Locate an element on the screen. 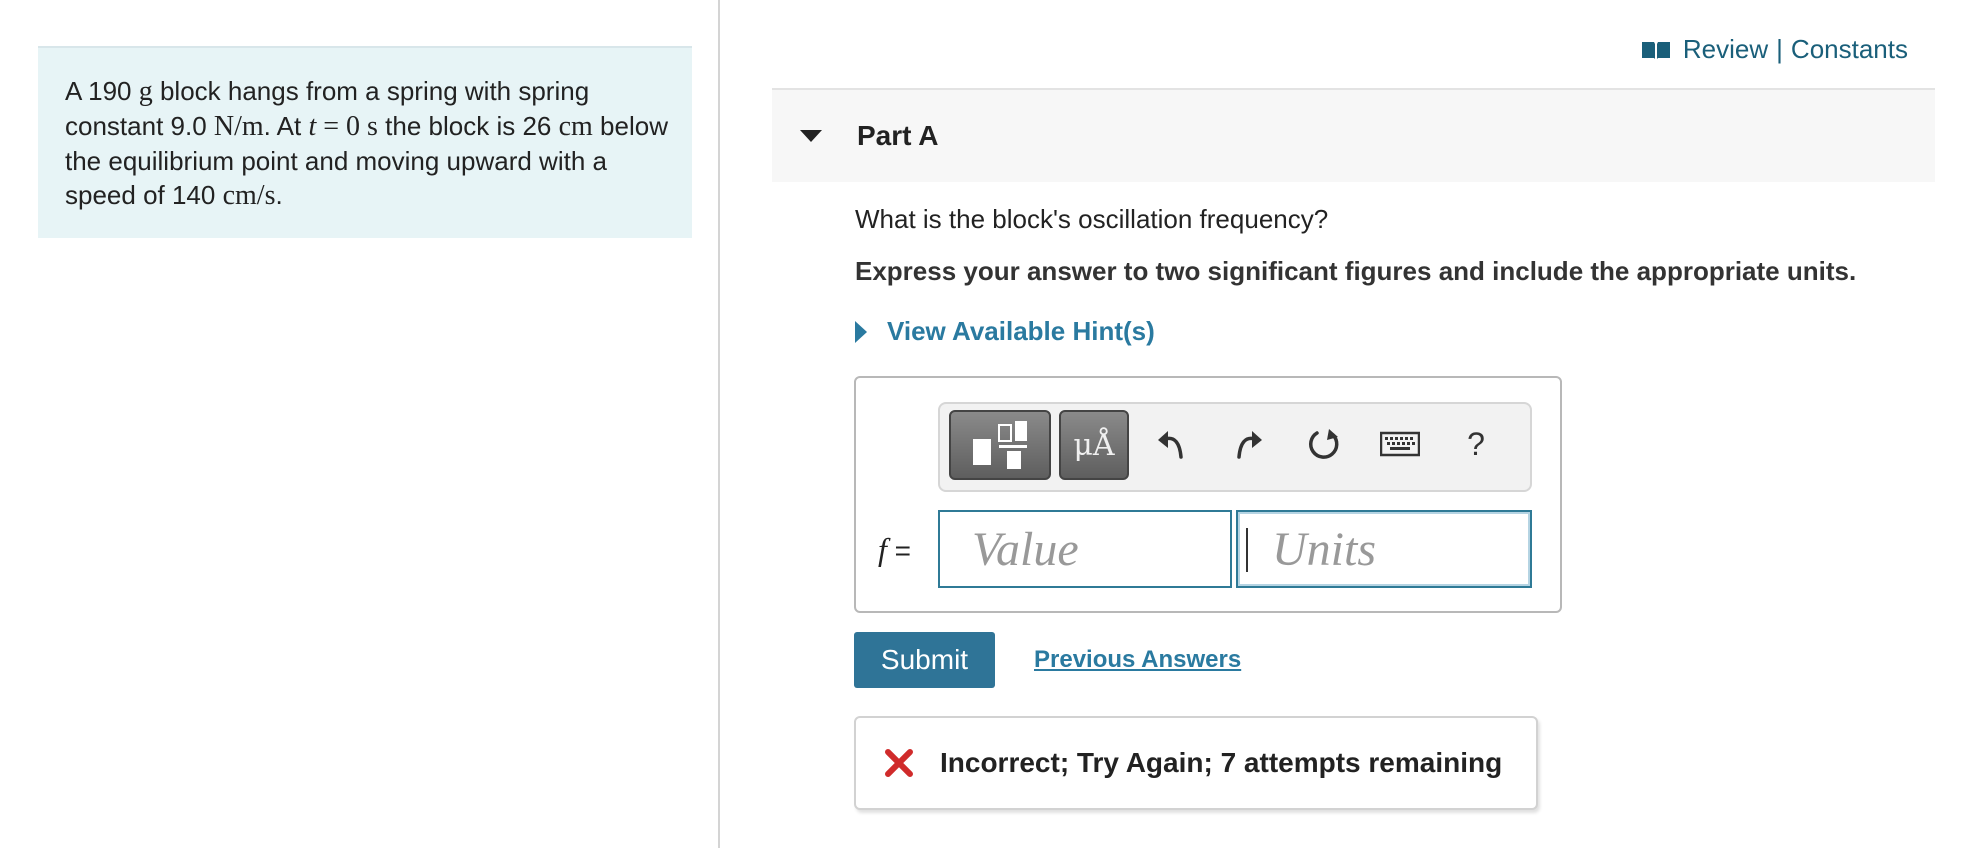 This screenshot has width=1978, height=848. problem-time-value: = 0 s is located at coordinates (347, 126).